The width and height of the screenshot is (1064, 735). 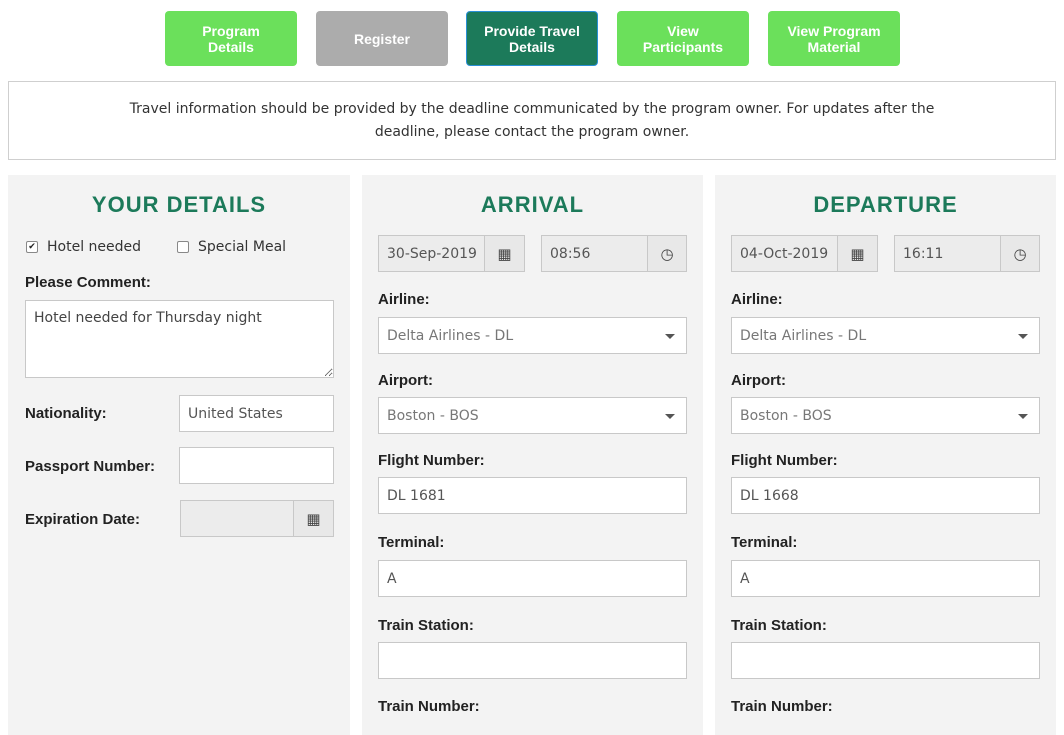 What do you see at coordinates (404, 299) in the screenshot?
I see `arrival-airline-label: Airline:` at bounding box center [404, 299].